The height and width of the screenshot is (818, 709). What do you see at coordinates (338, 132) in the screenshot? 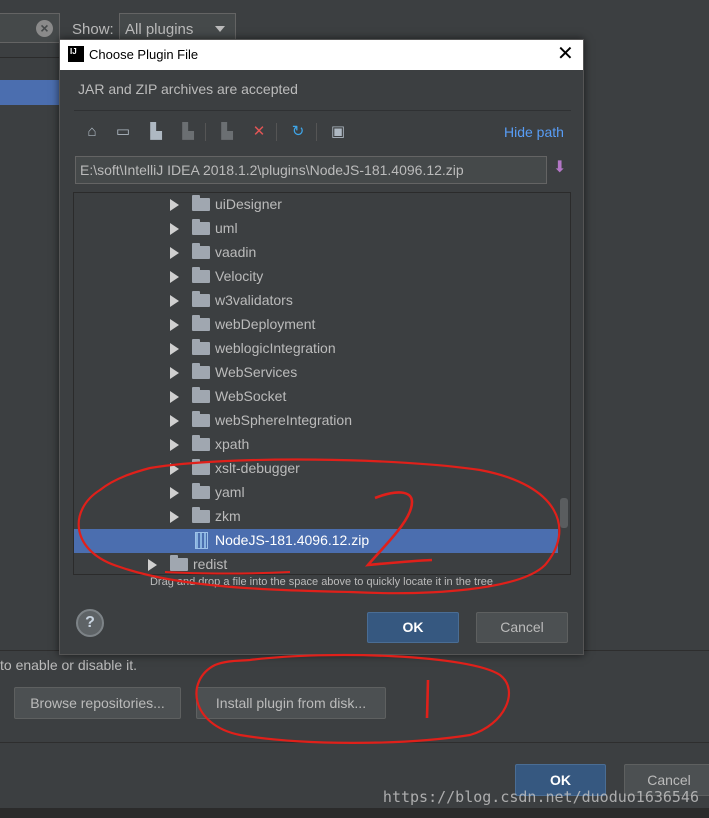
I see `show-hidden-icon: ▣` at bounding box center [338, 132].